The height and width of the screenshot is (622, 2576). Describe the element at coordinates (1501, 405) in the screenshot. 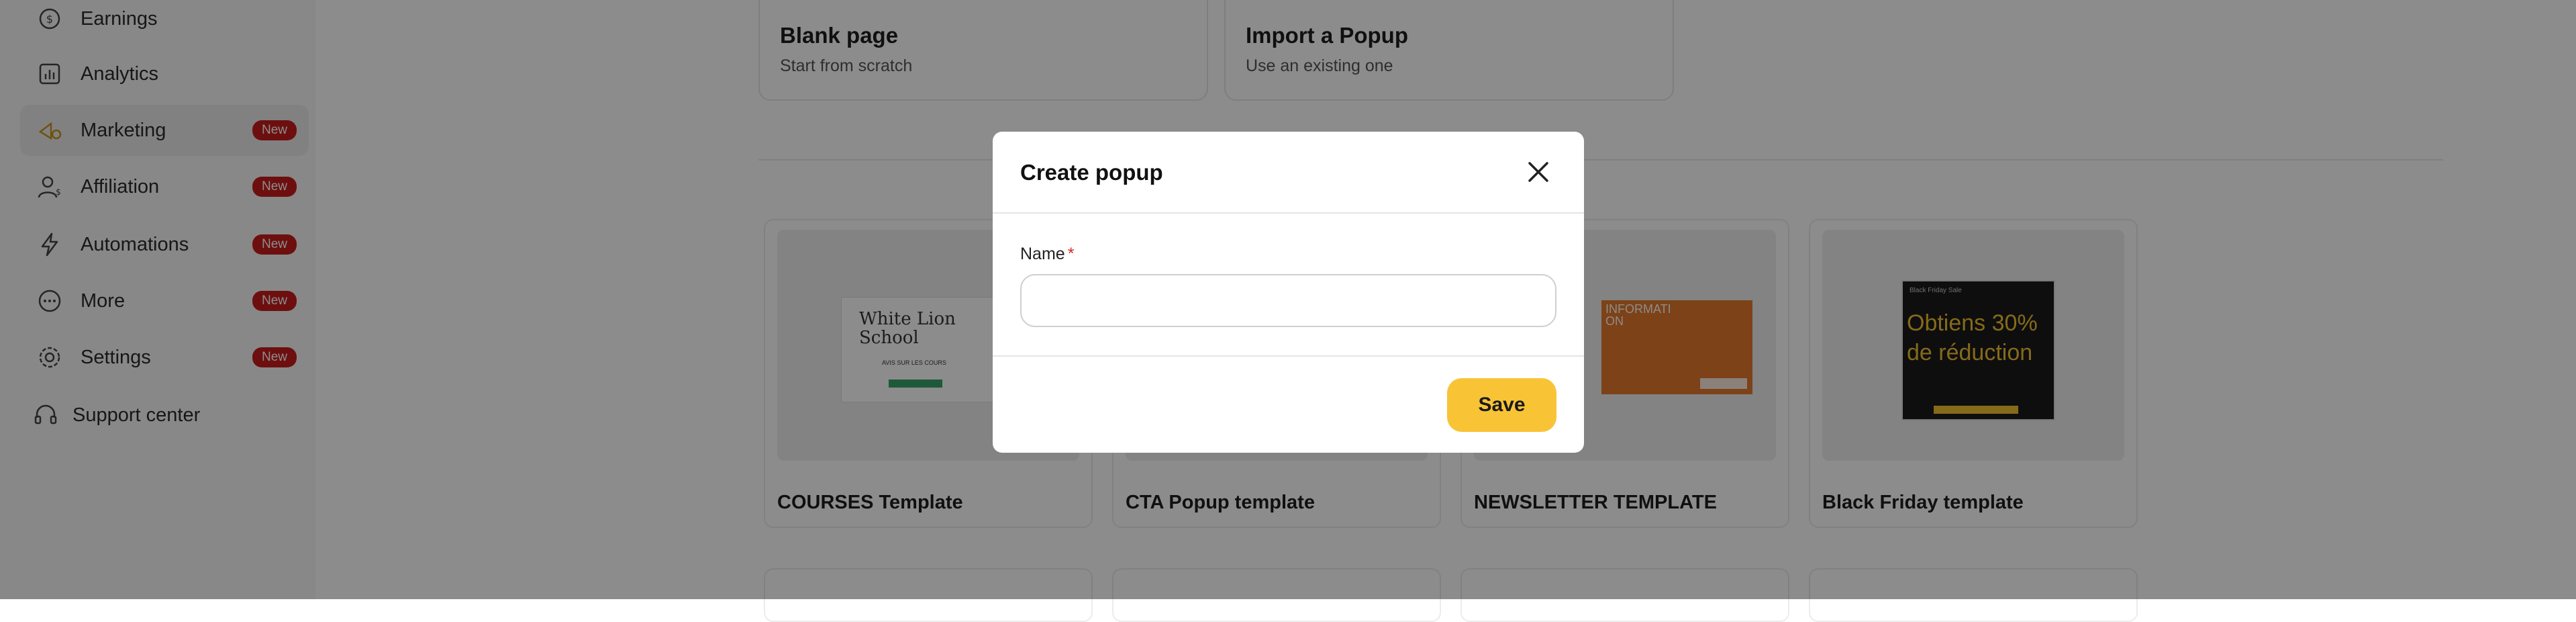

I see `save-button: Save` at that location.